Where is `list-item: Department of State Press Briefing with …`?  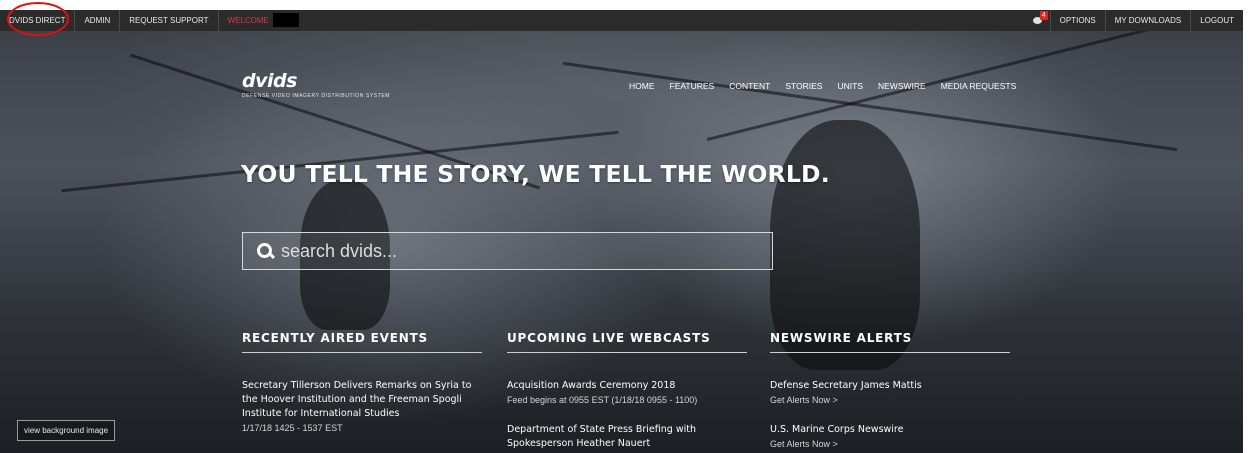
list-item: Department of State Press Briefing with … is located at coordinates (627, 437).